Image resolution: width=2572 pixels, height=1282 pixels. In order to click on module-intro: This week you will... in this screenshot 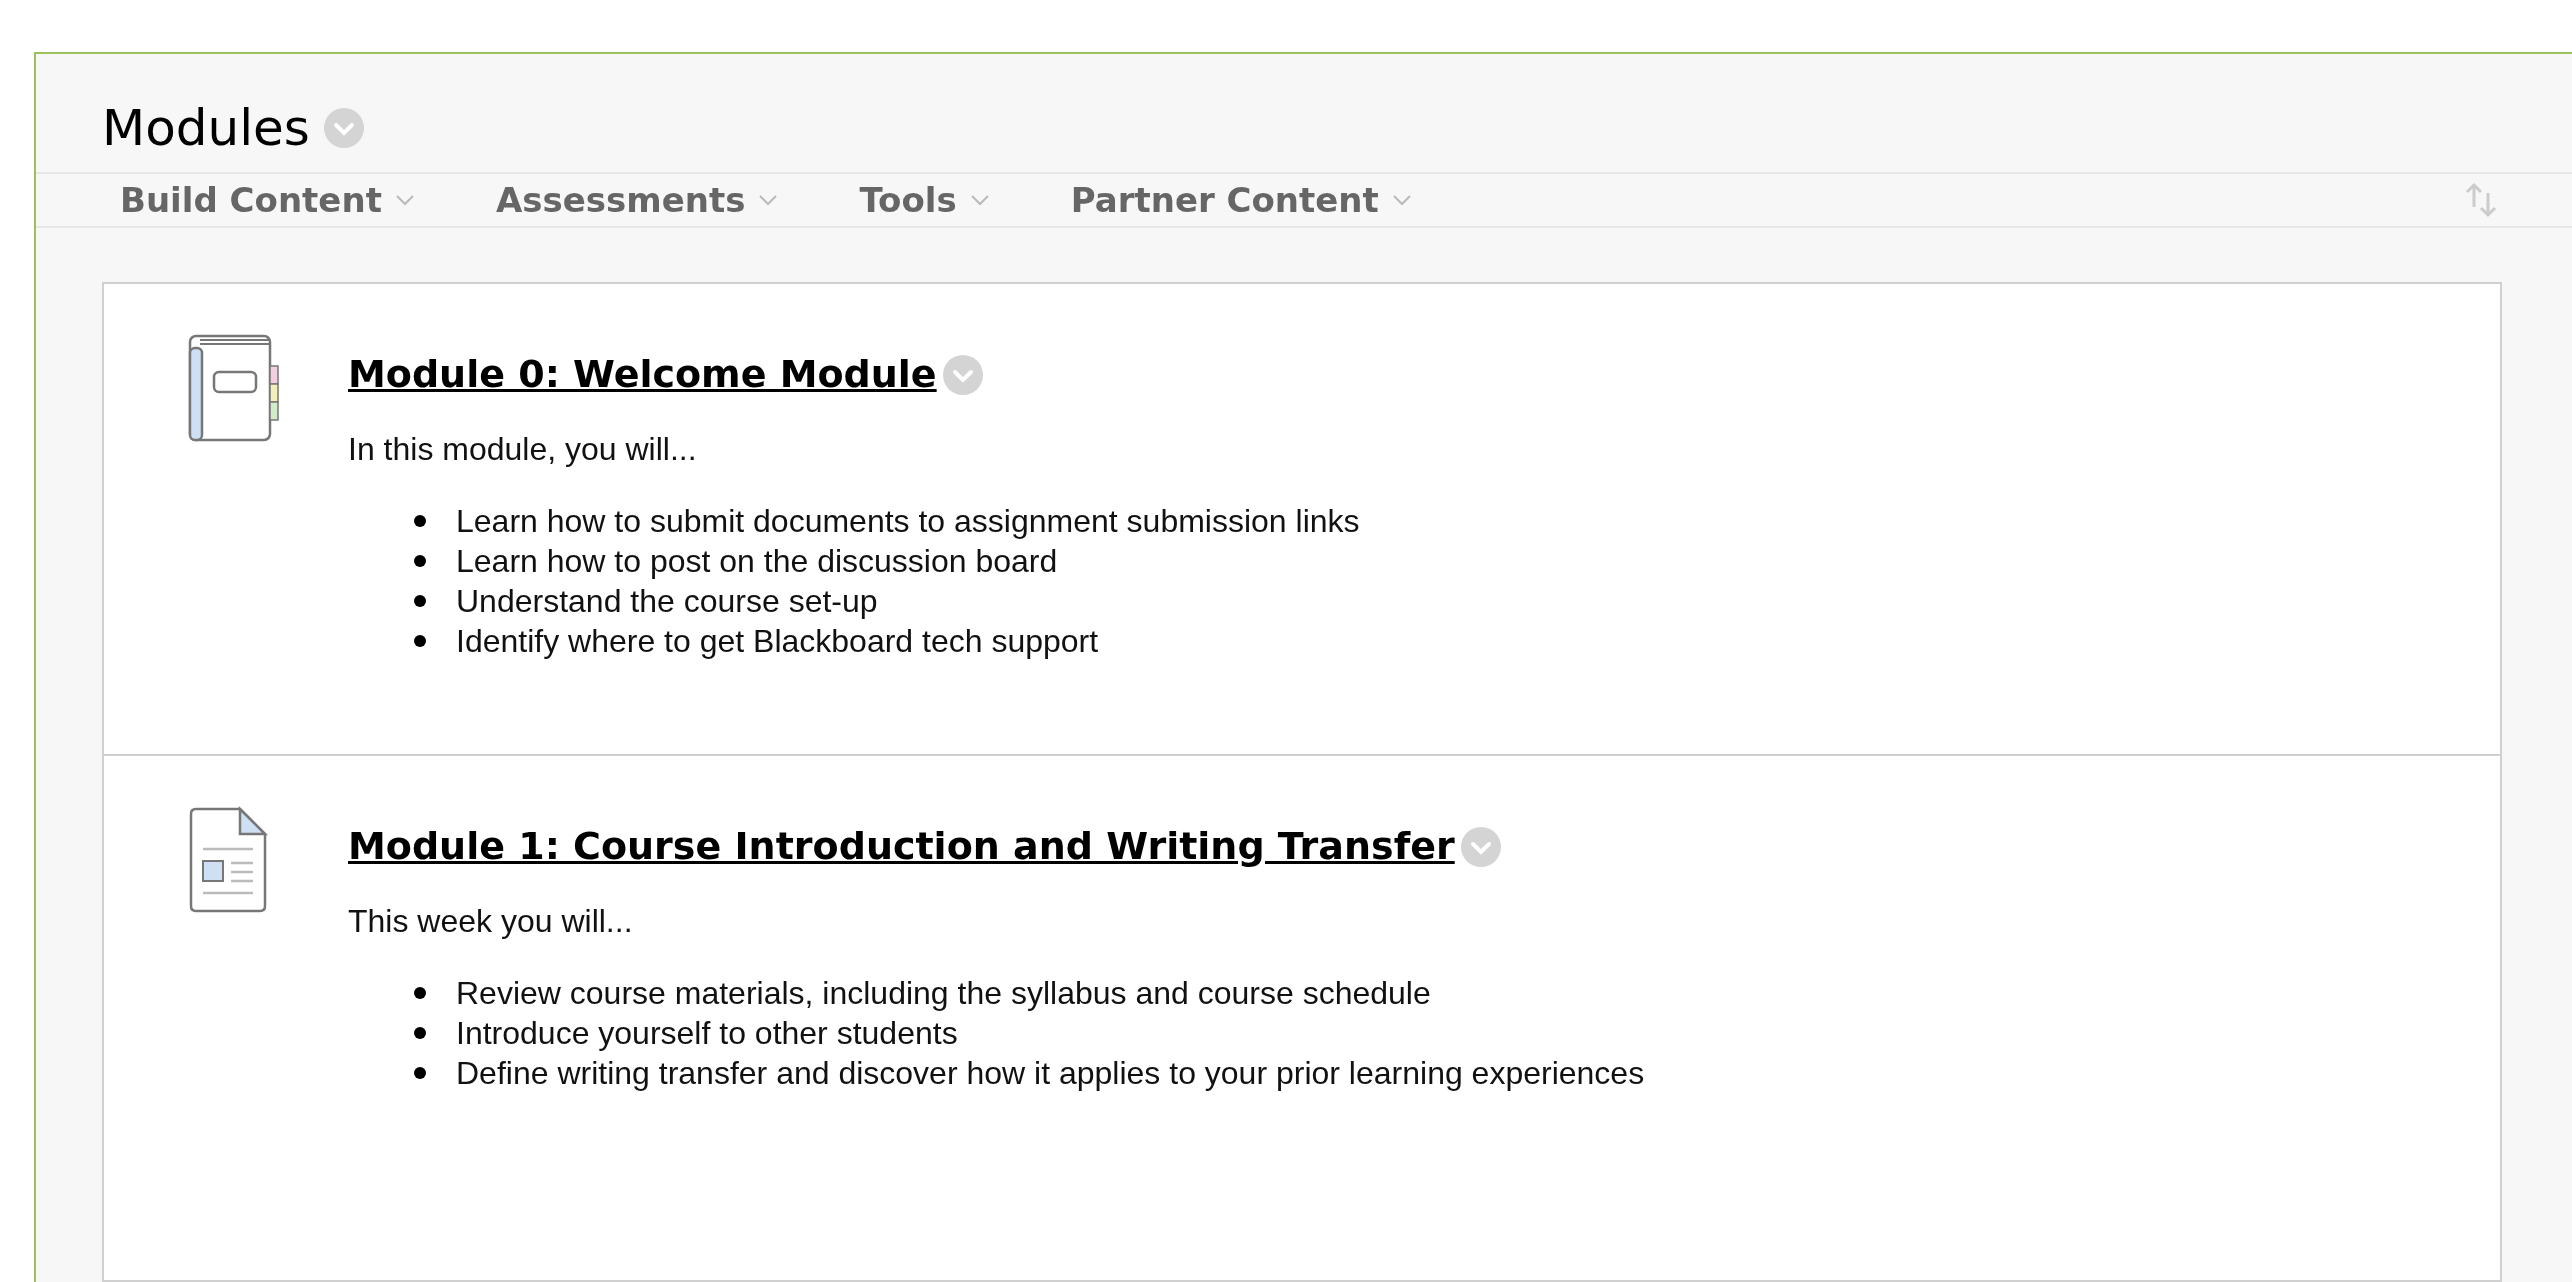, I will do `click(491, 921)`.